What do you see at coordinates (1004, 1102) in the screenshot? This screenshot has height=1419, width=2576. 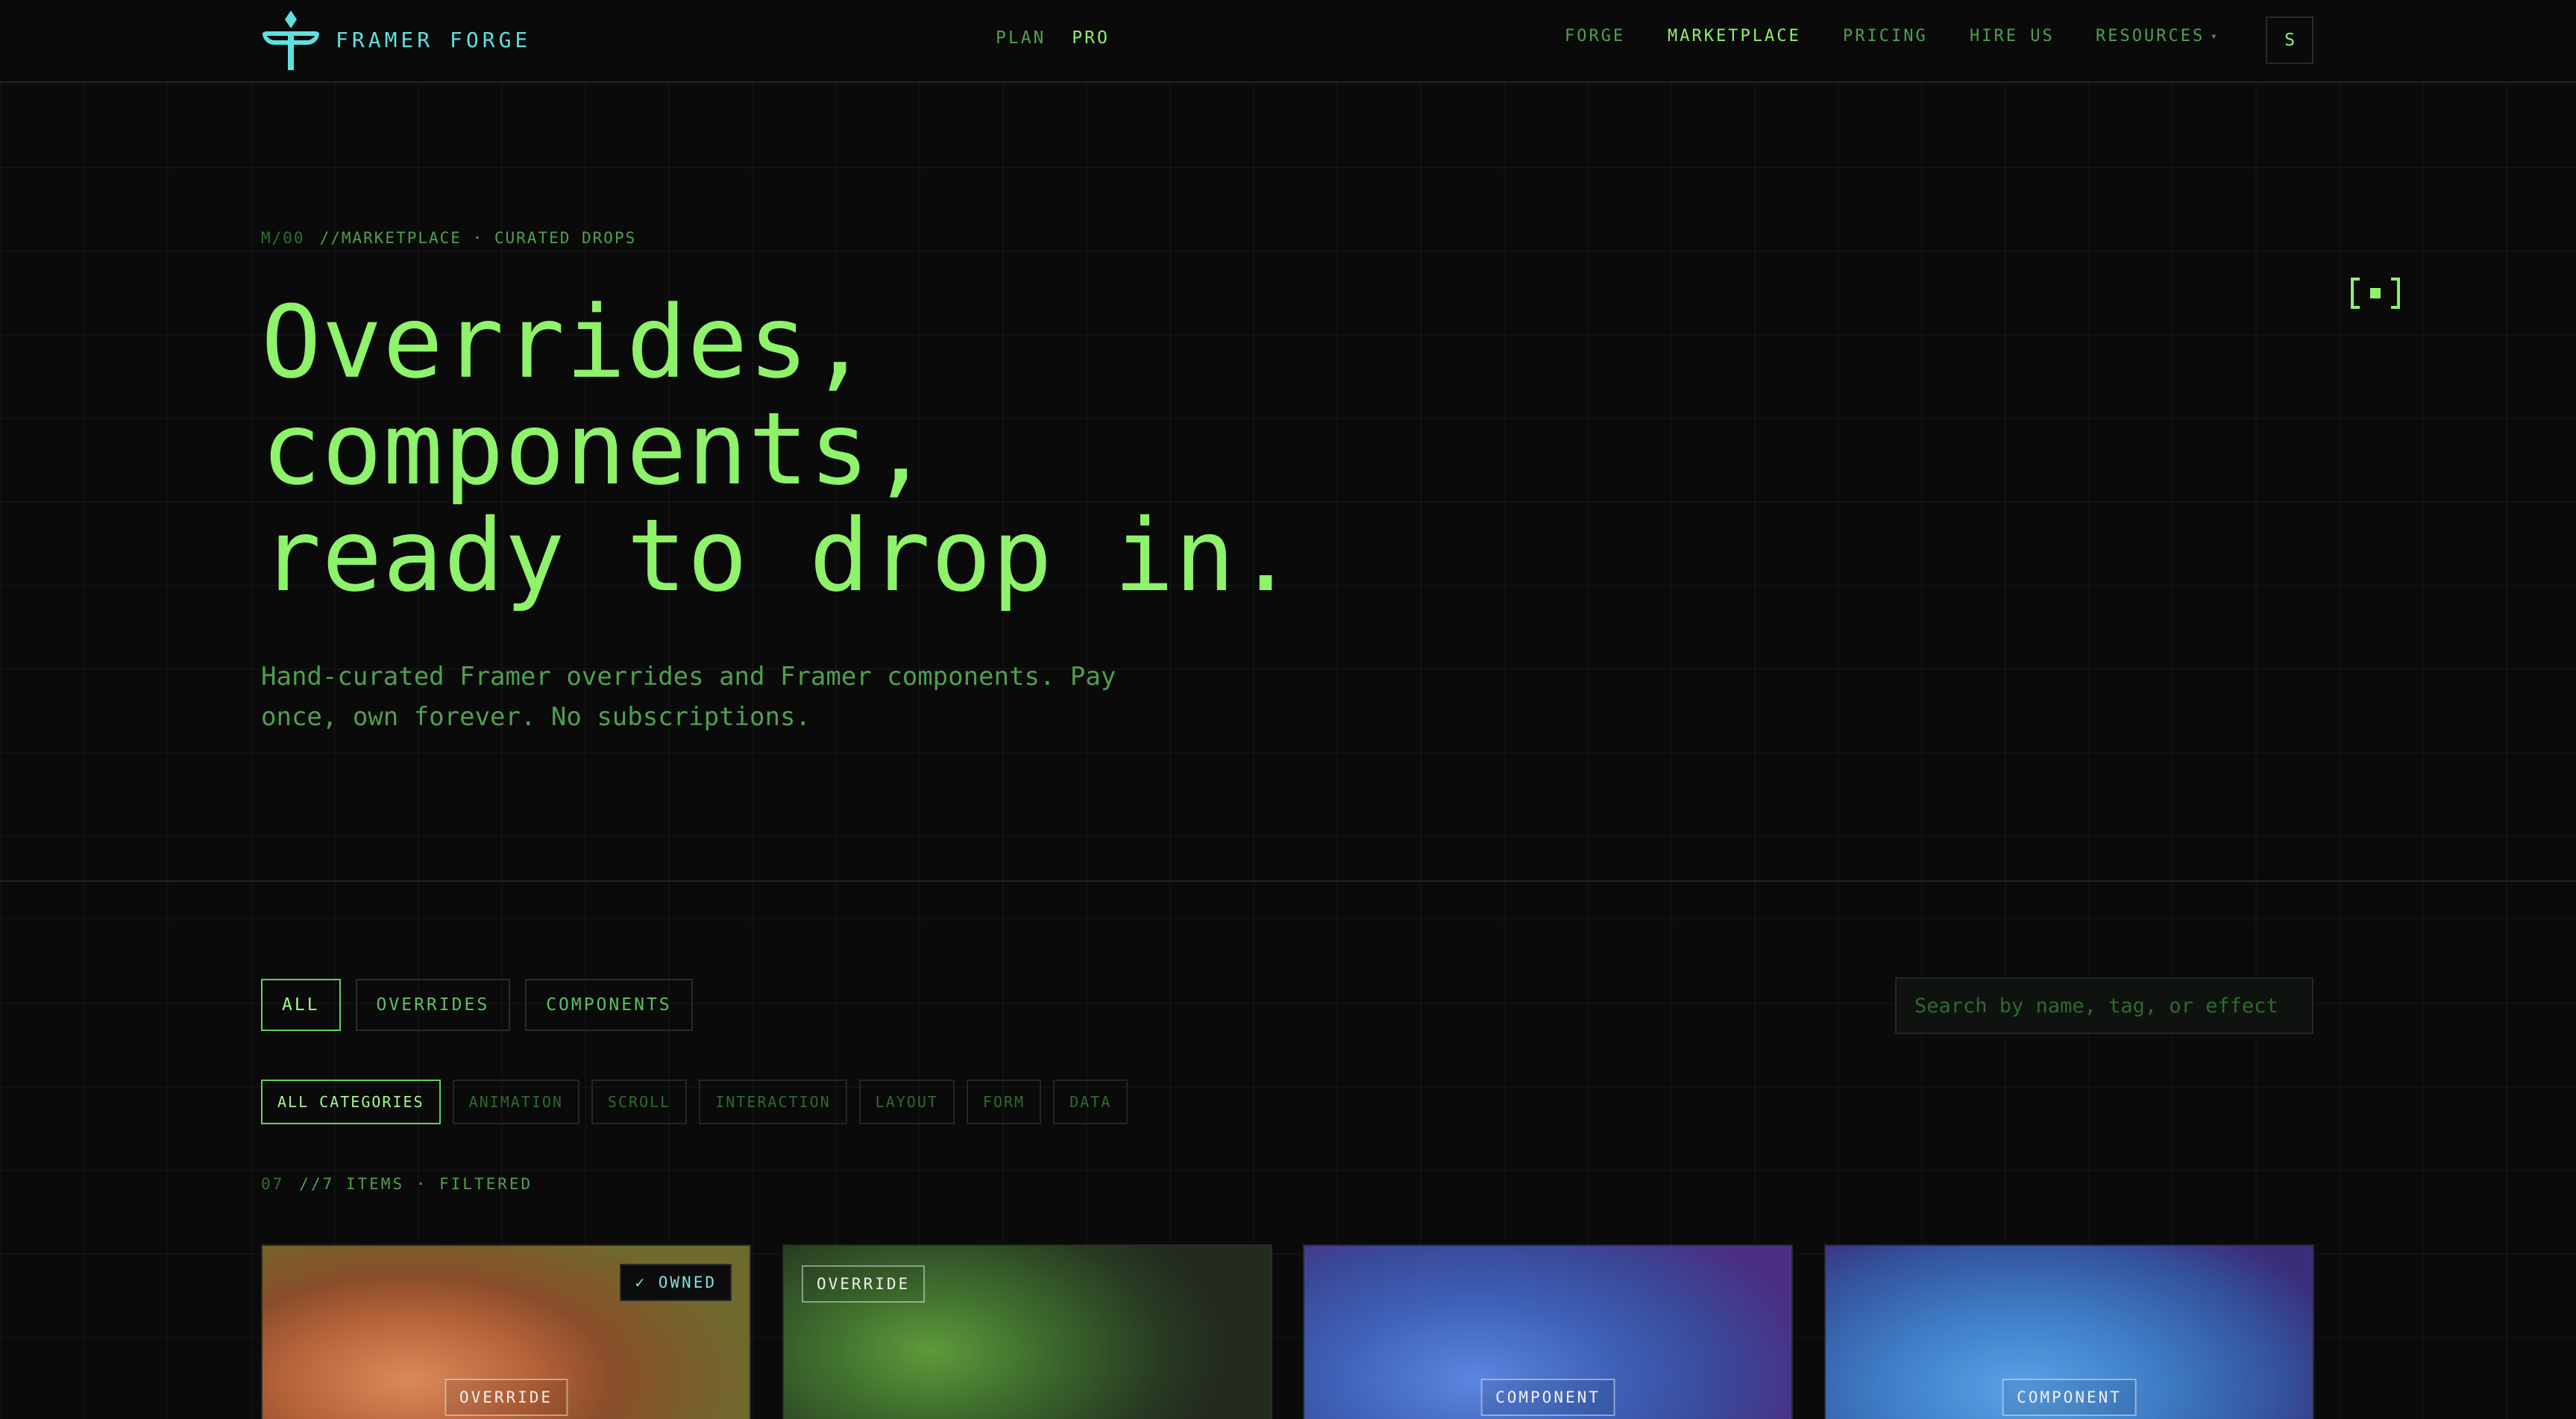 I see `chip-form: FORM` at bounding box center [1004, 1102].